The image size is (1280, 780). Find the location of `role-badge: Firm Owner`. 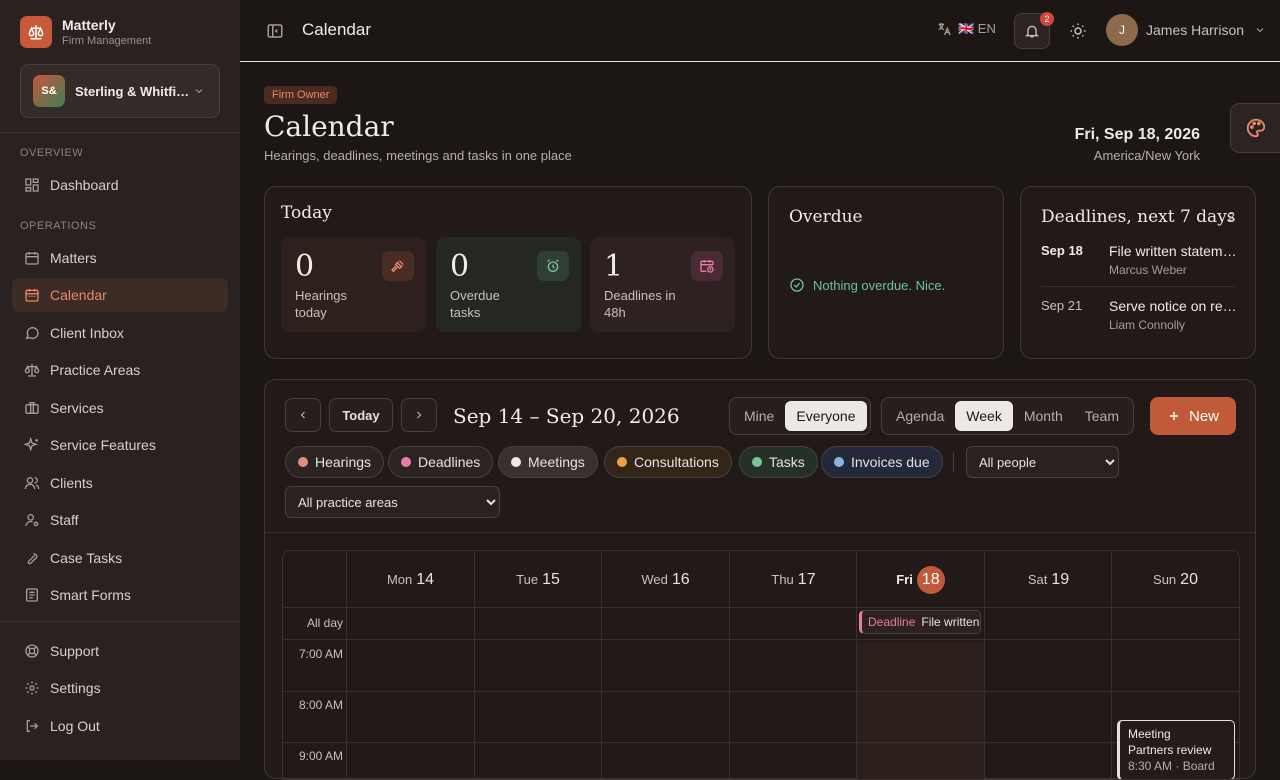

role-badge: Firm Owner is located at coordinates (301, 95).